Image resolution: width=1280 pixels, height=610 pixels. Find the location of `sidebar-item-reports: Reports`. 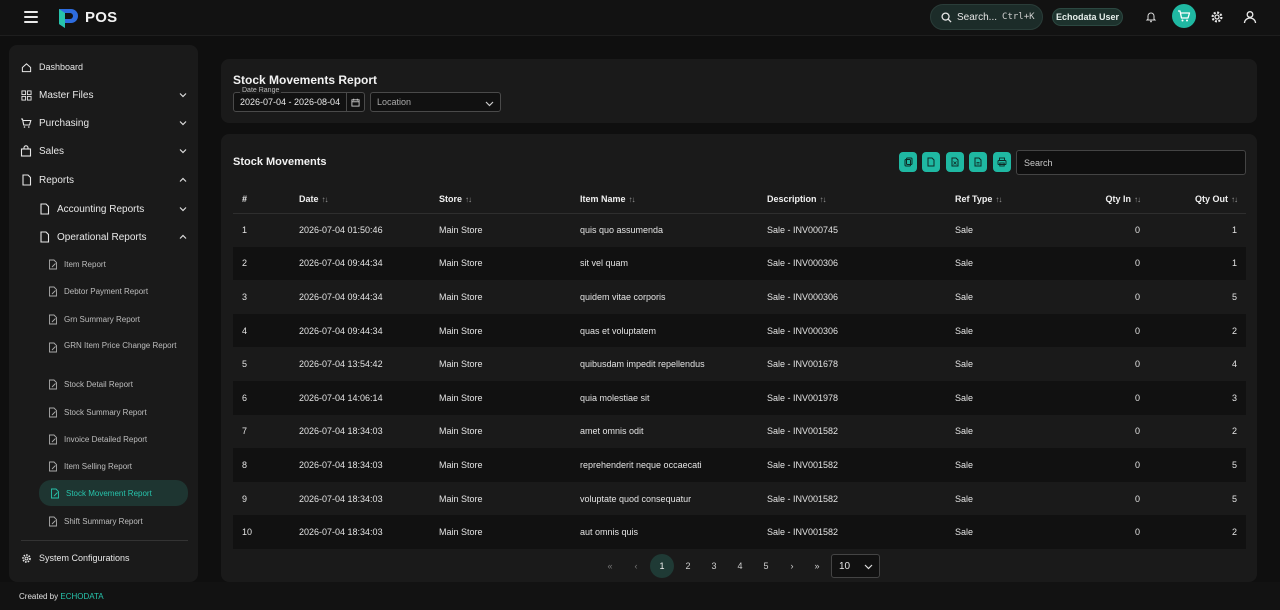

sidebar-item-reports: Reports is located at coordinates (103, 180).